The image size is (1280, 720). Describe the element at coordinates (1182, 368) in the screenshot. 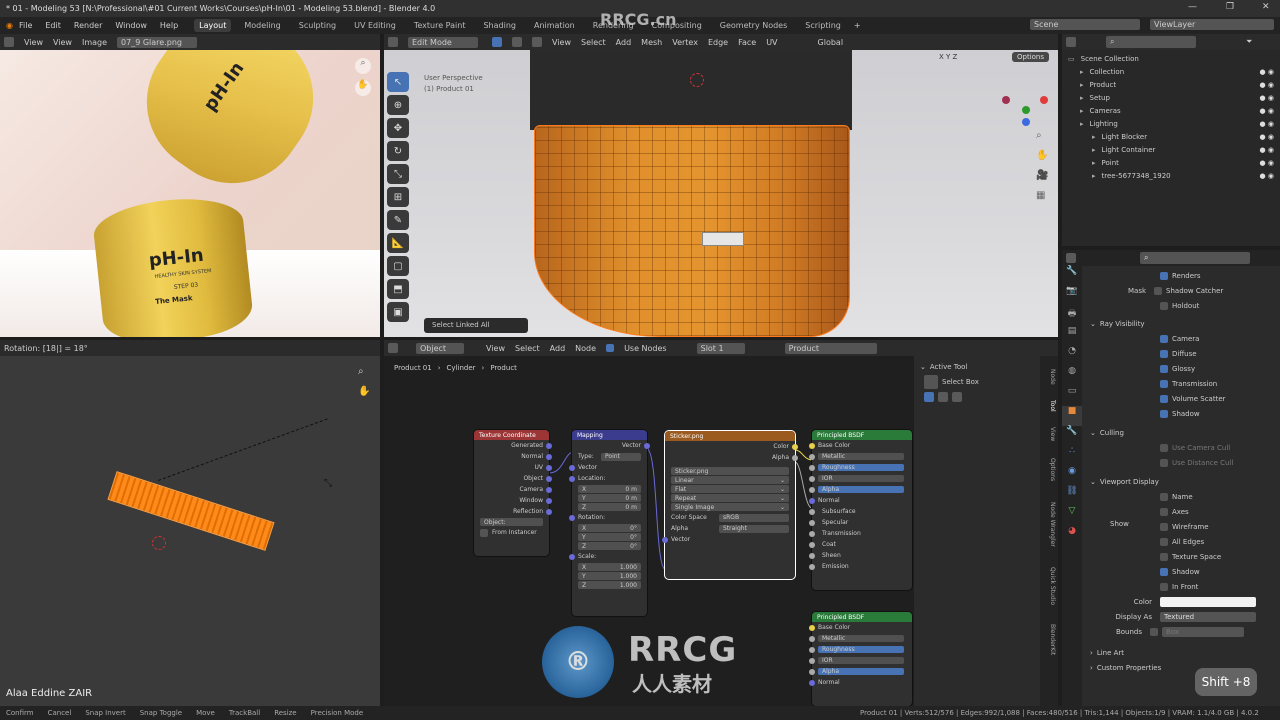

I see `checkbox-row: Glossy` at that location.